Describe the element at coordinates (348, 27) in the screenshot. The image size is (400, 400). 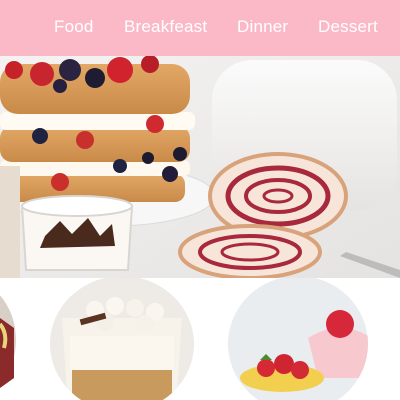
I see `nav-item-dessert: Dessert` at that location.